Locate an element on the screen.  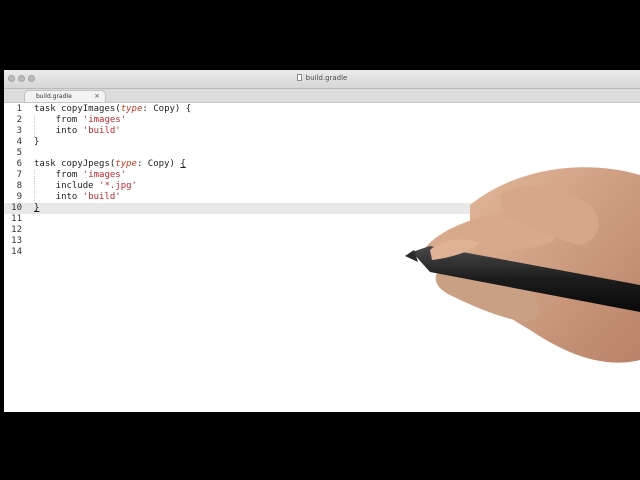
code-line: 14 is located at coordinates (322, 252).